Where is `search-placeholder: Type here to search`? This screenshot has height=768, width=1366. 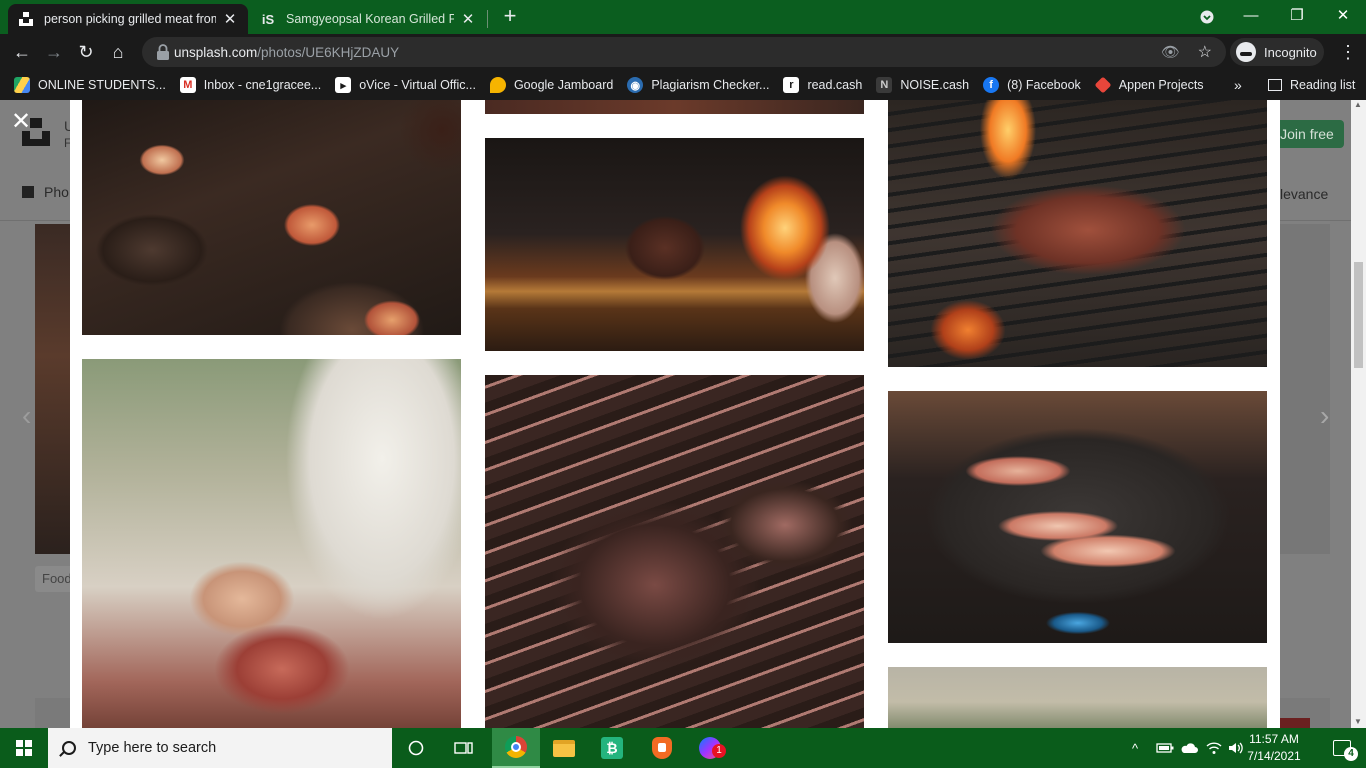 search-placeholder: Type here to search is located at coordinates (152, 748).